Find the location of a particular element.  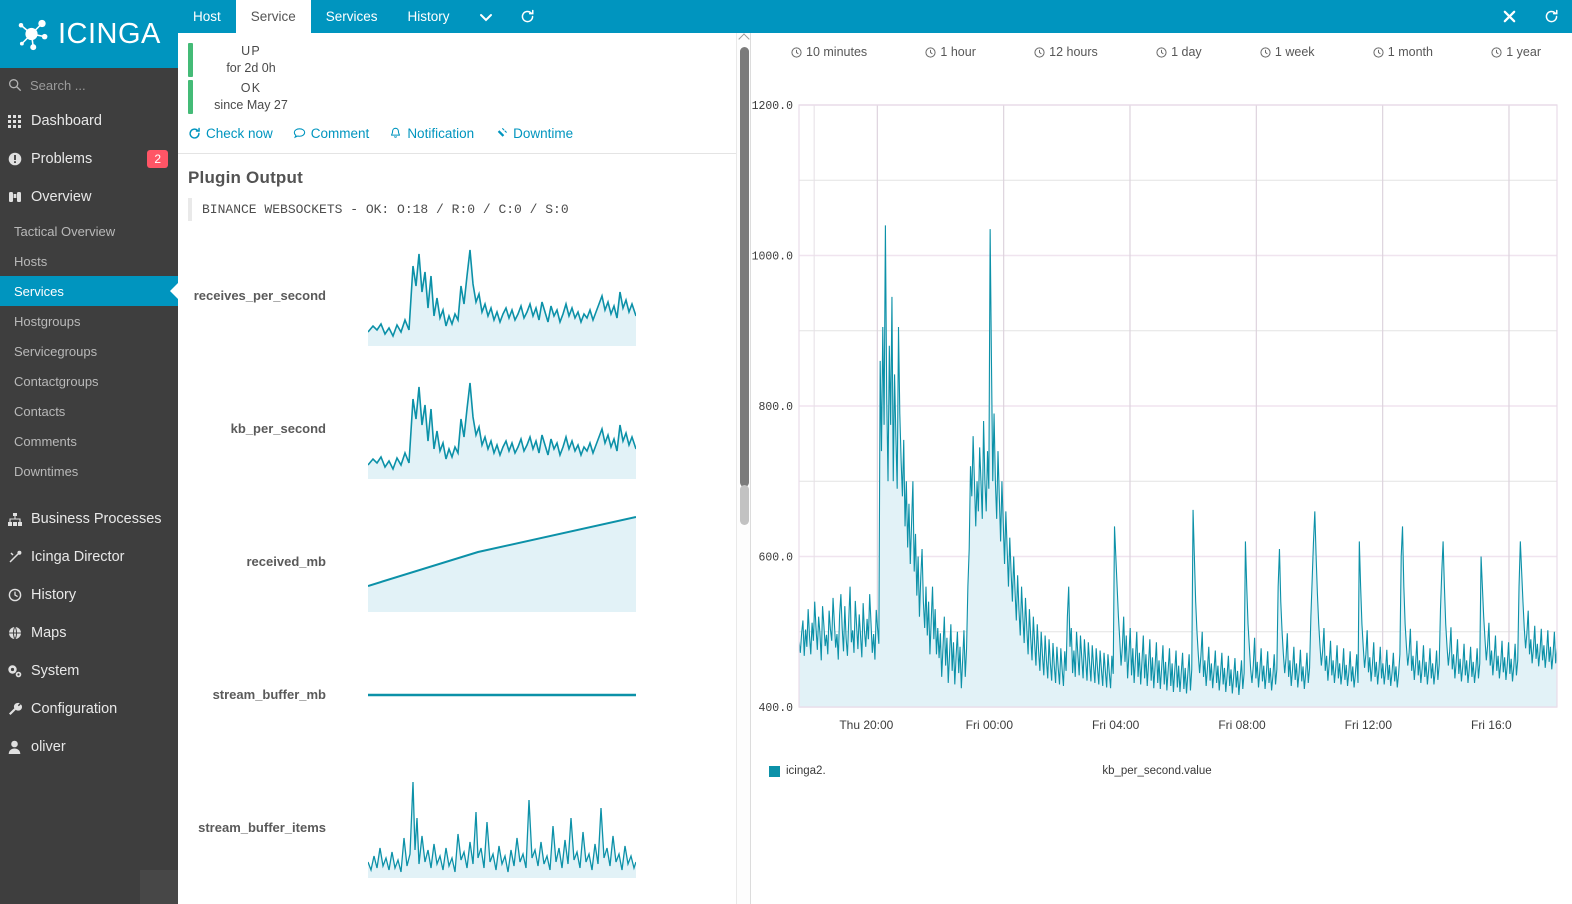

scroll-up-icon is located at coordinates (744, 39).